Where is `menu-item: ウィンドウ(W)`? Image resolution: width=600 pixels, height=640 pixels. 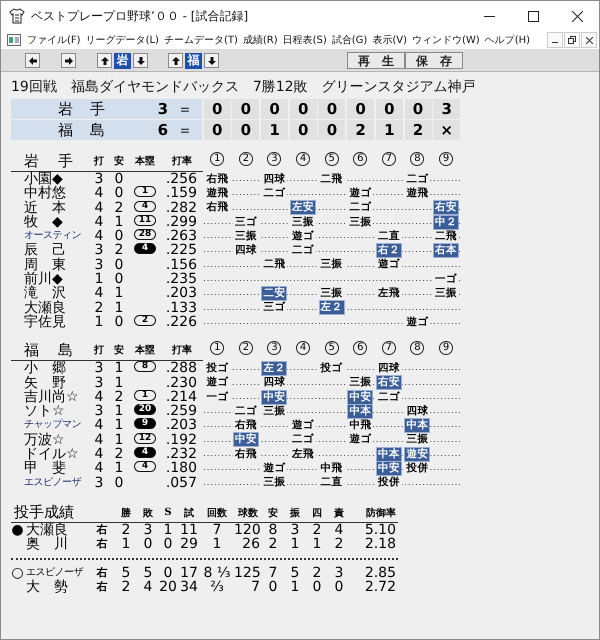 menu-item: ウィンドウ(W) is located at coordinates (446, 40).